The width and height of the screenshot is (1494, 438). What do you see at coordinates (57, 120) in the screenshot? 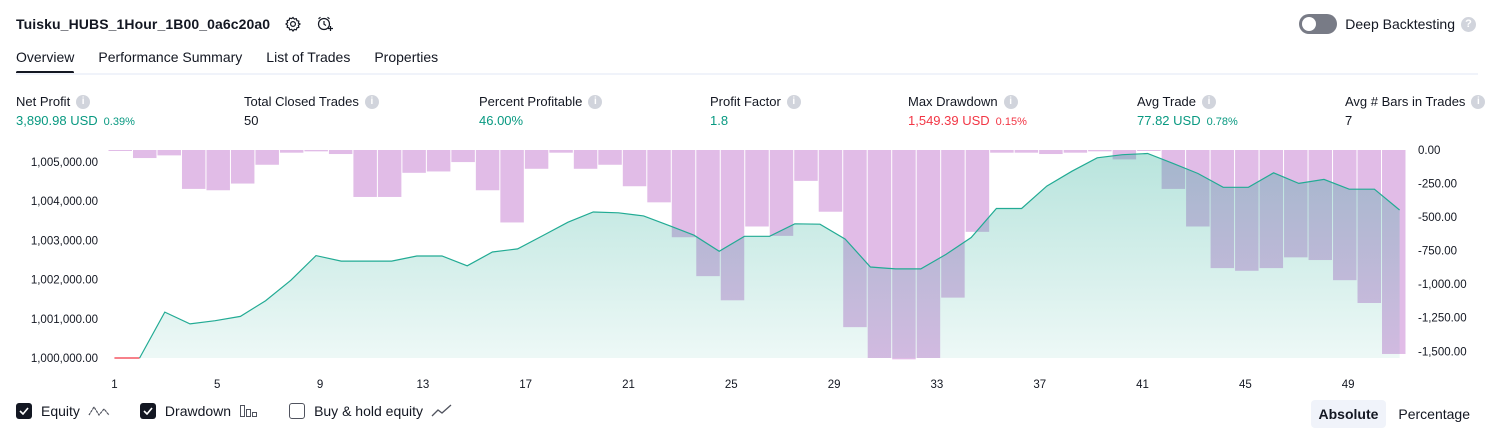
I see `metric-value: 3,890.98 USD` at bounding box center [57, 120].